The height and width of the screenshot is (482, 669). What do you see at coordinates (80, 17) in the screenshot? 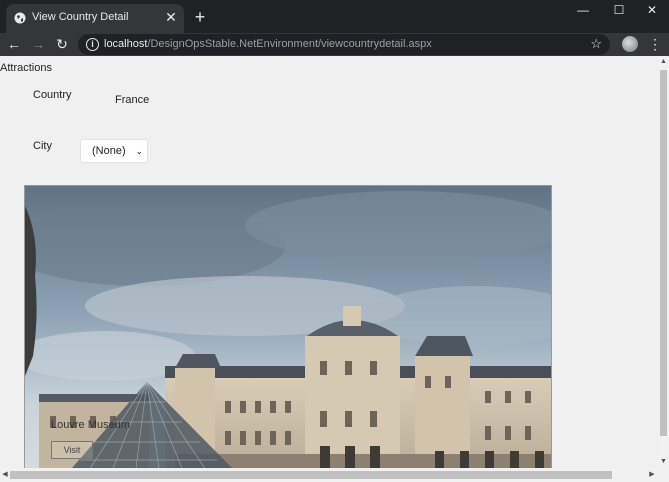
I see `tab-title: View Country Detail` at bounding box center [80, 17].